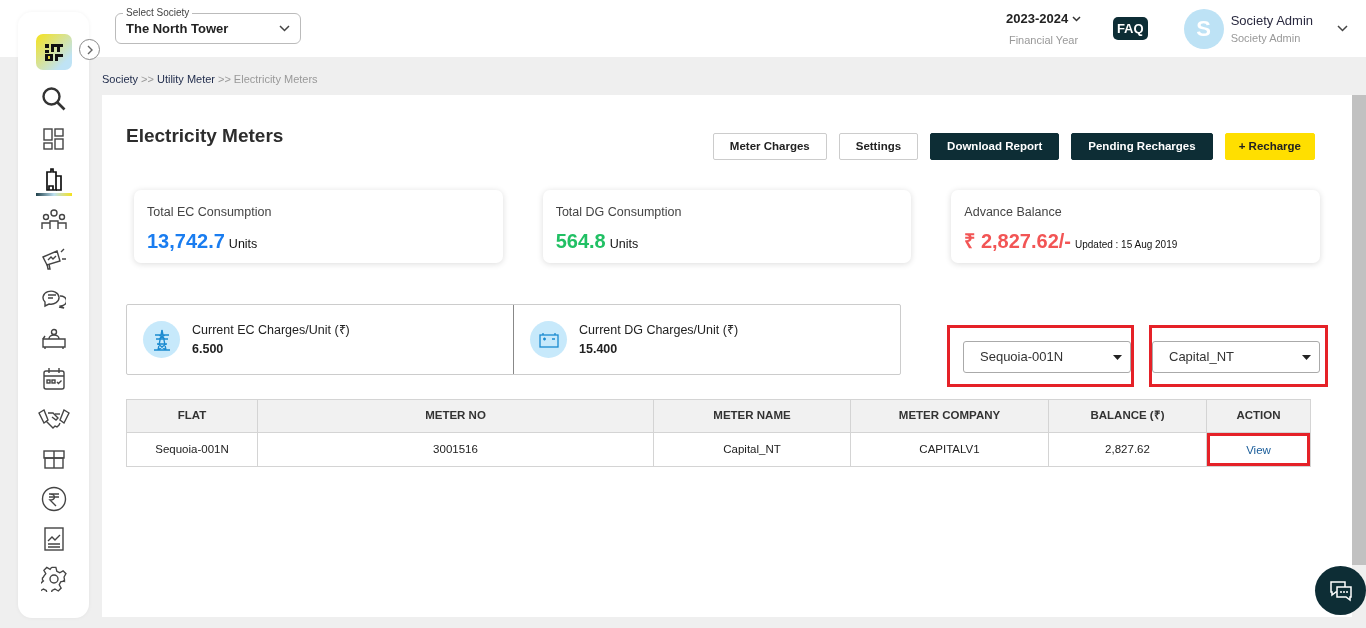  Describe the element at coordinates (53, 259) in the screenshot. I see `megaphone-icon` at that location.